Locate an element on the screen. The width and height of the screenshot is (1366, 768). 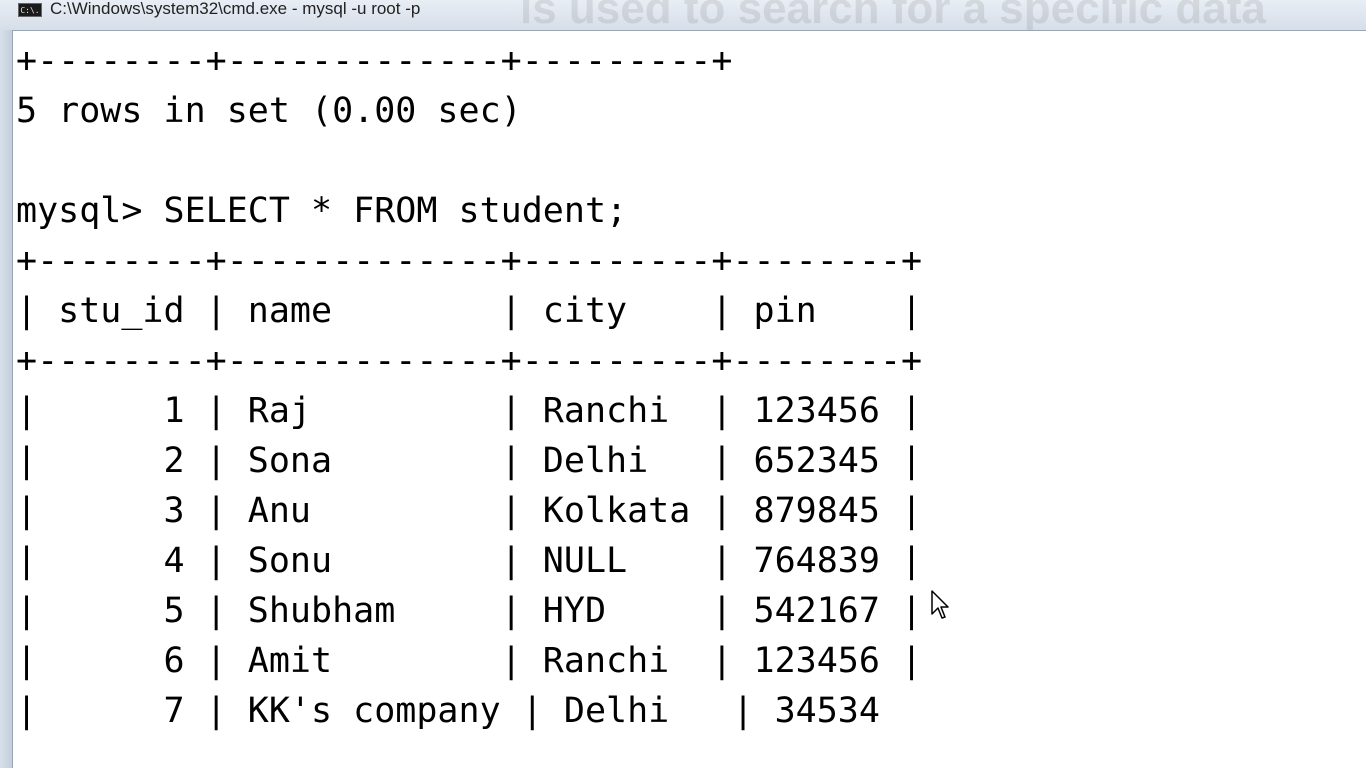
table-row: | 4 | Sonu | NULL | 764839 | is located at coordinates (469, 561).